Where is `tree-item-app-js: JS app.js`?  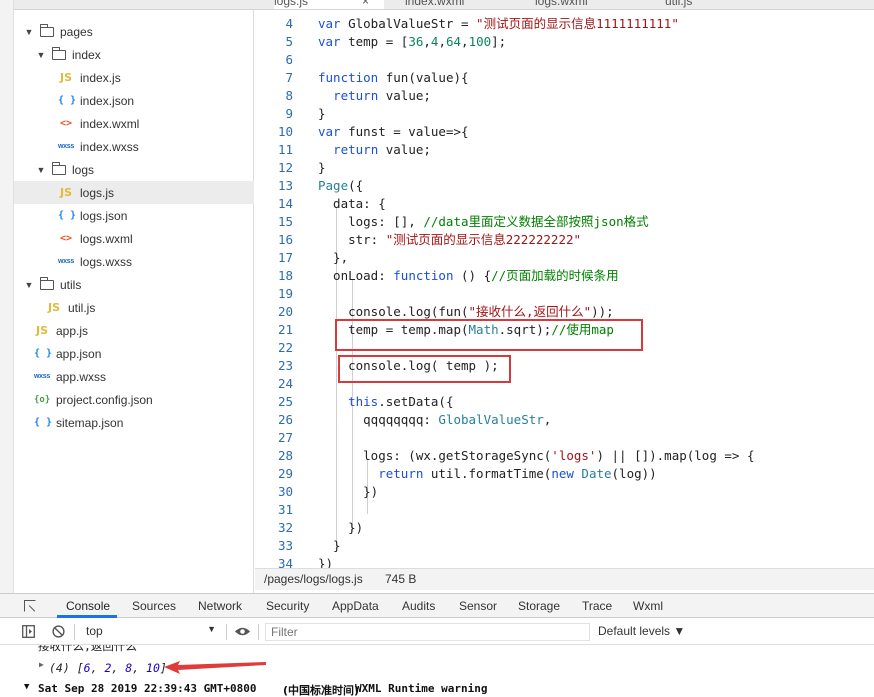 tree-item-app-js: JS app.js is located at coordinates (134, 330).